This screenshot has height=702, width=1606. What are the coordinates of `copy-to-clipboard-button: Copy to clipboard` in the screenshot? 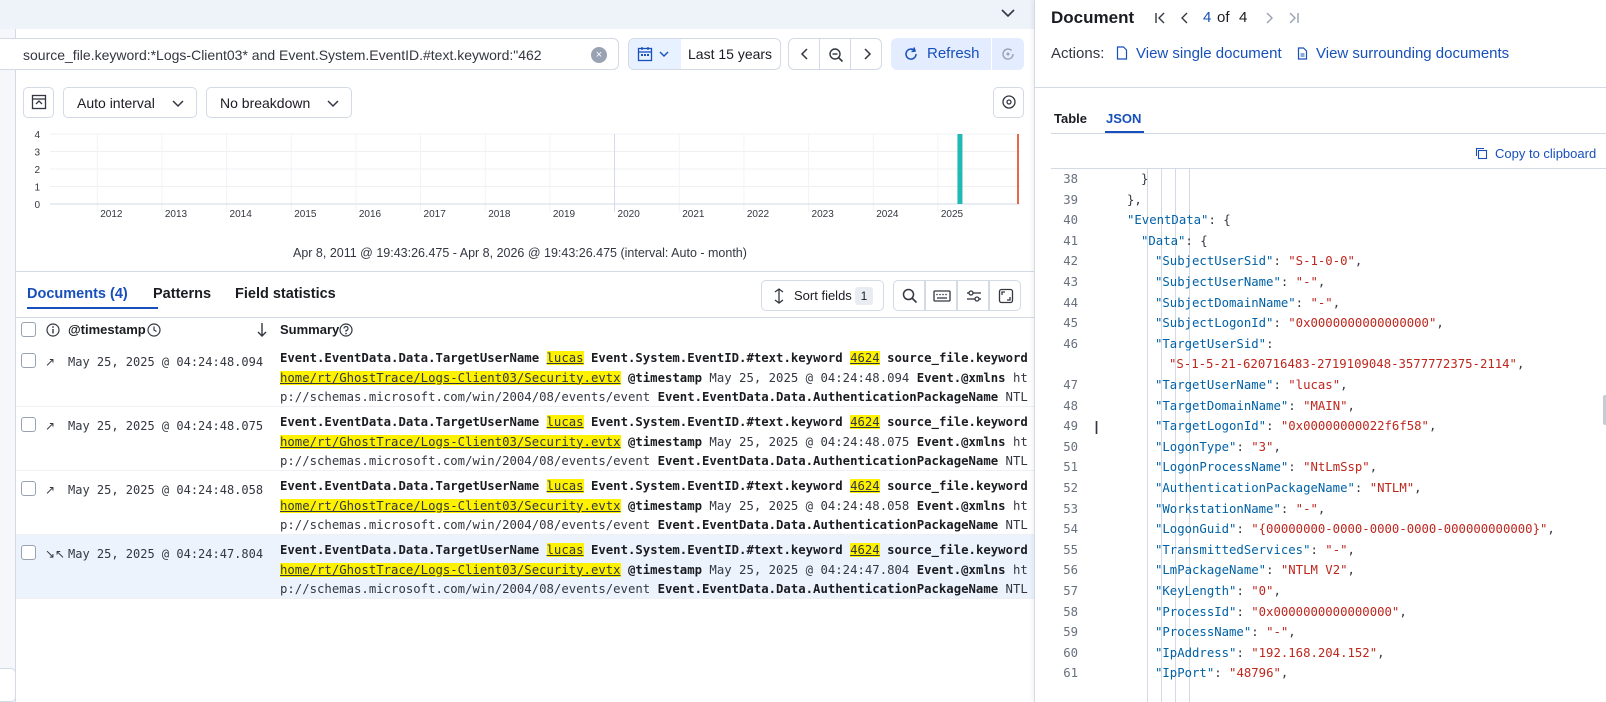 It's located at (1536, 153).